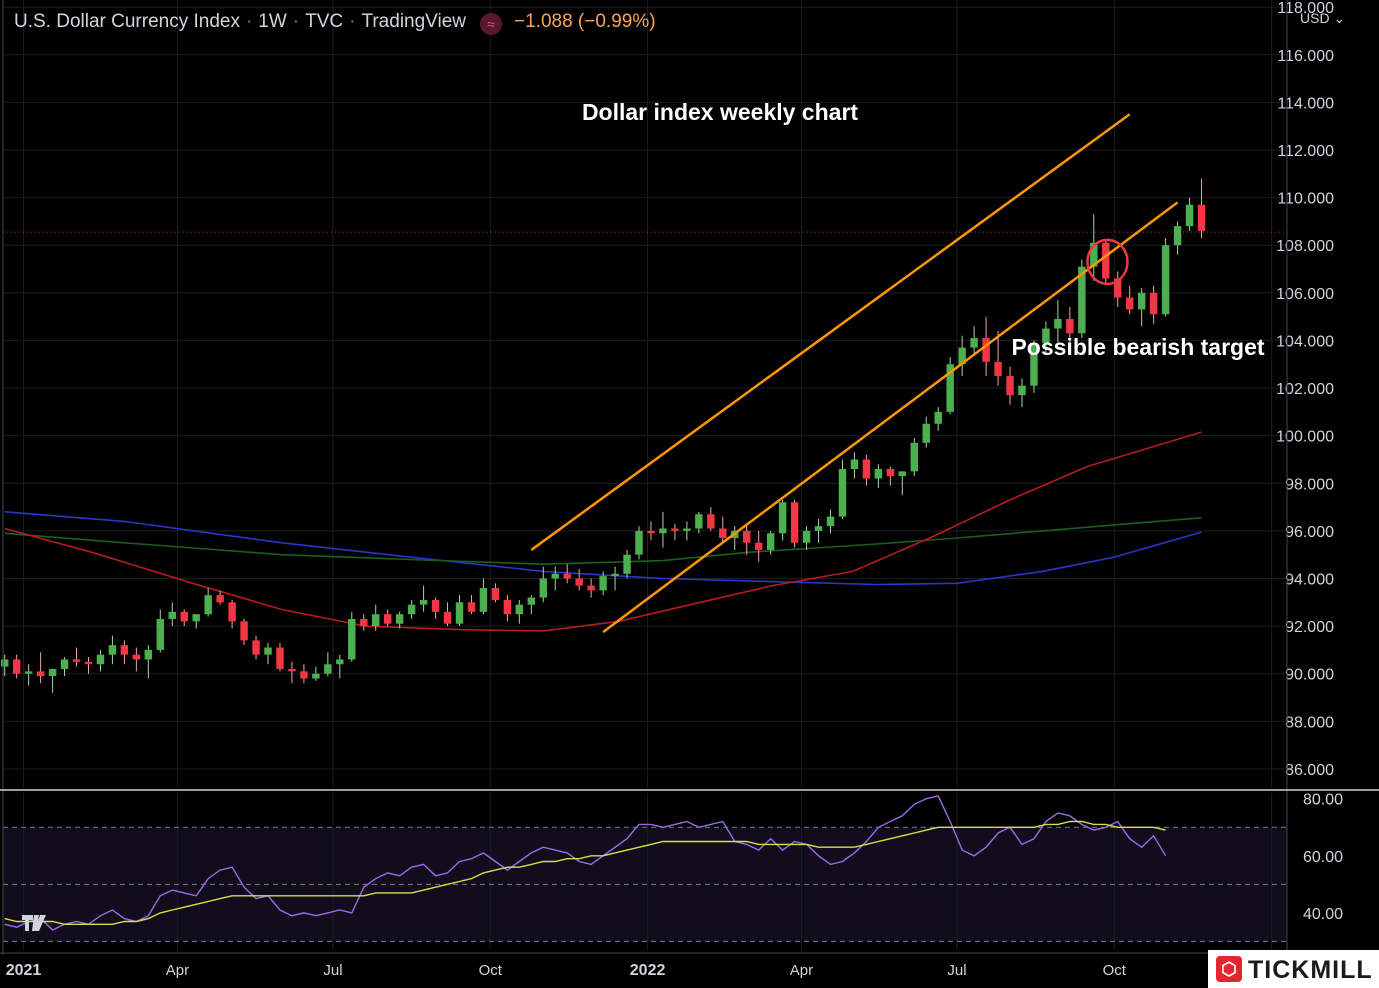  I want to click on chevron-down-icon: ⌄, so click(1339, 18).